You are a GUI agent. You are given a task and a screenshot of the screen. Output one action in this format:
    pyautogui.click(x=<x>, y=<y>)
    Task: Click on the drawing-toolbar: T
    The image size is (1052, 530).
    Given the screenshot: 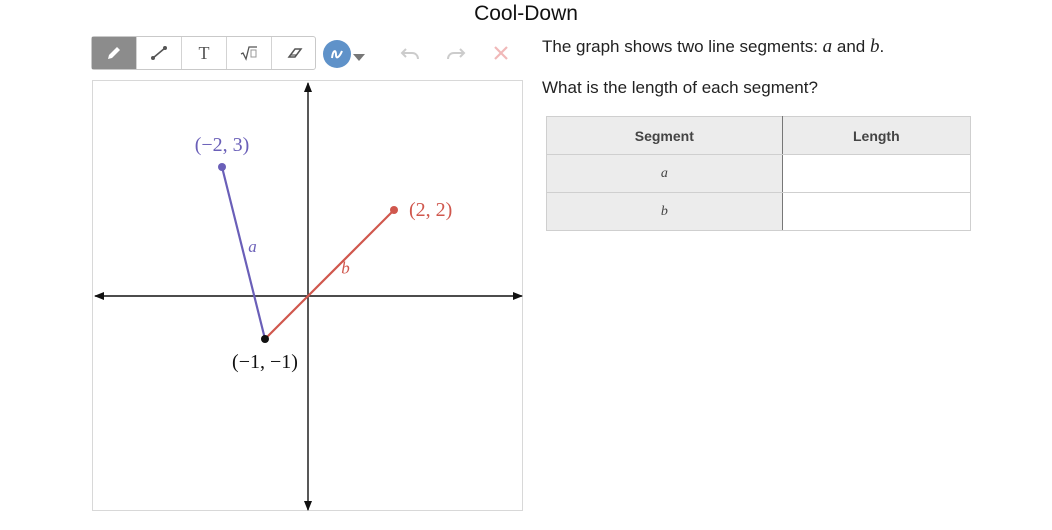 What is the action you would take?
    pyautogui.click(x=203, y=53)
    